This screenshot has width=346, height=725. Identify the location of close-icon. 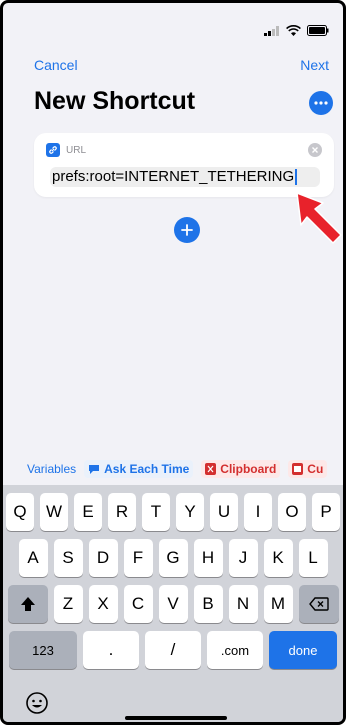
(315, 150).